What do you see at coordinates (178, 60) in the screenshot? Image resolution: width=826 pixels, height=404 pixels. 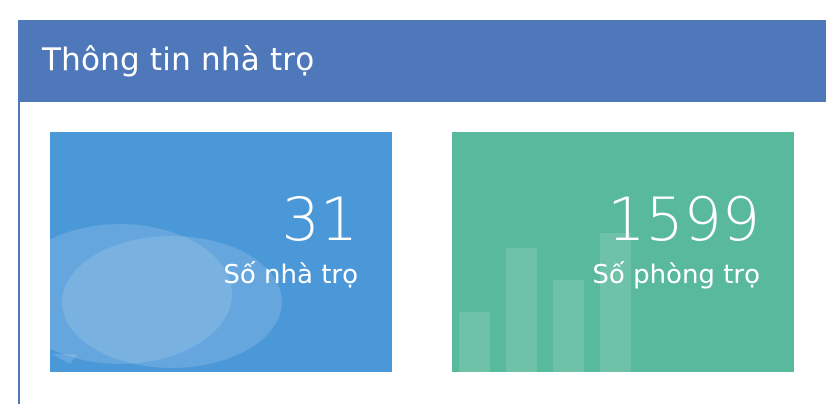 I see `panel-title: Thông tin nhà trọ` at bounding box center [178, 60].